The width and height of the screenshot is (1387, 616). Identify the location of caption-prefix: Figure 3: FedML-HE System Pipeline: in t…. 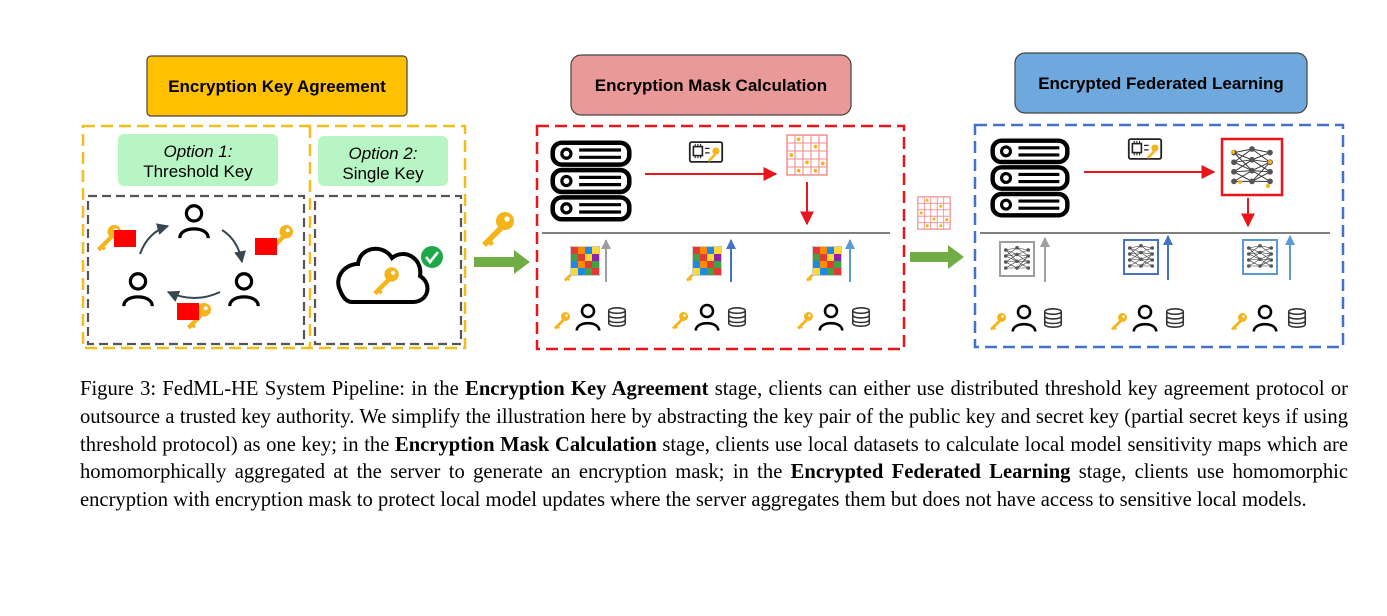
(273, 389).